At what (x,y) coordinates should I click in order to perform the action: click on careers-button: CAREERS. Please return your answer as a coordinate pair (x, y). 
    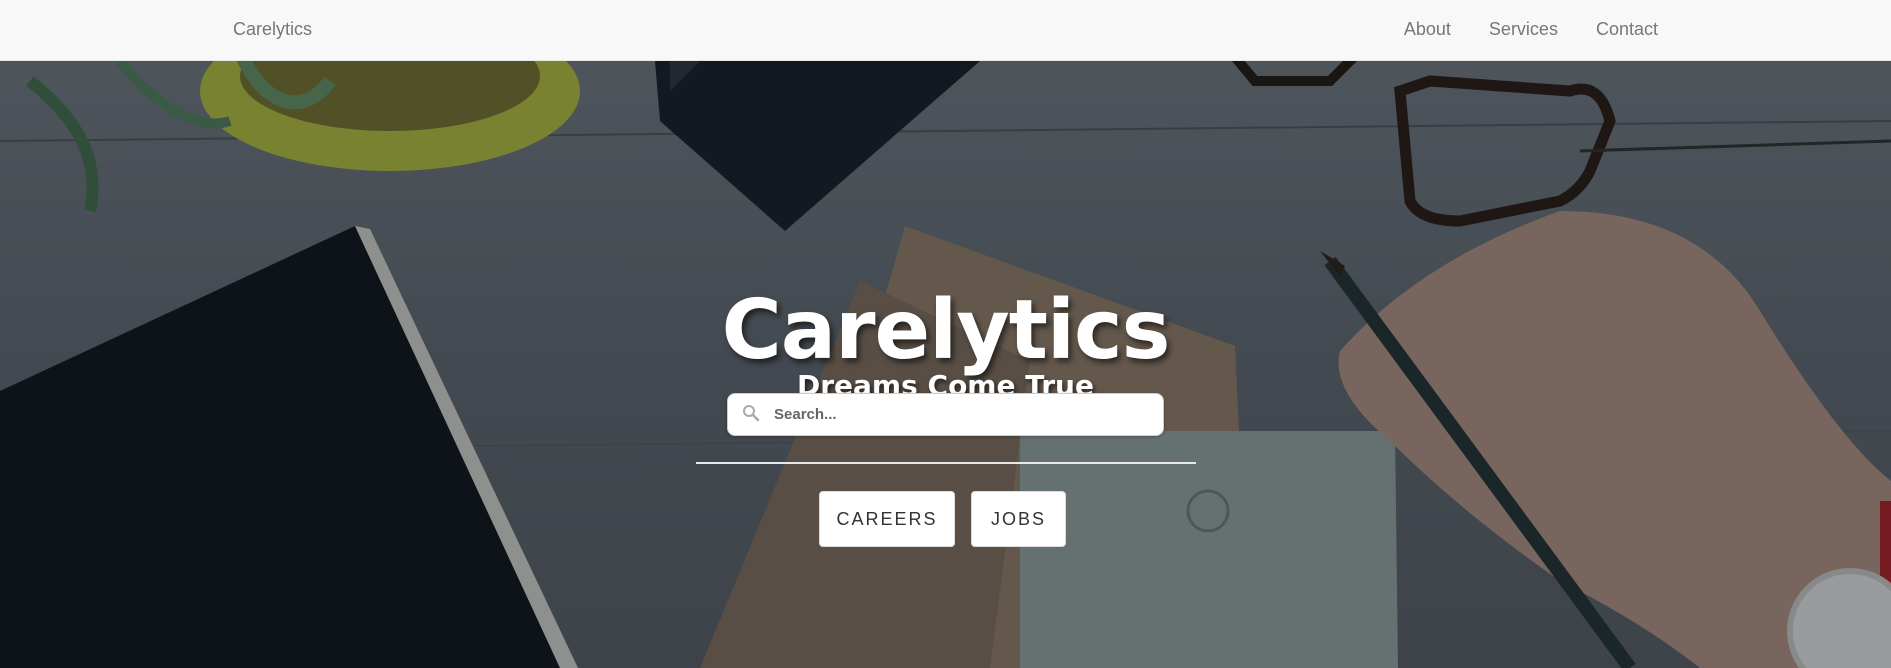
    Looking at the image, I should click on (887, 519).